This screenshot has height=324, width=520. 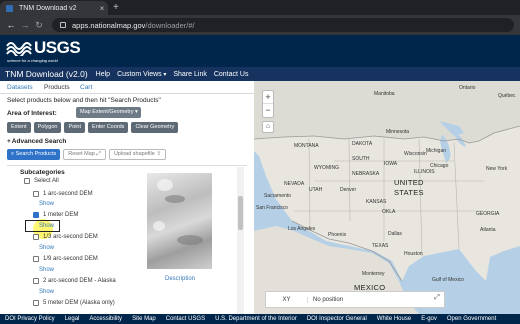 What do you see at coordinates (48, 8) in the screenshot?
I see `tab-title: TNM Download v2` at bounding box center [48, 8].